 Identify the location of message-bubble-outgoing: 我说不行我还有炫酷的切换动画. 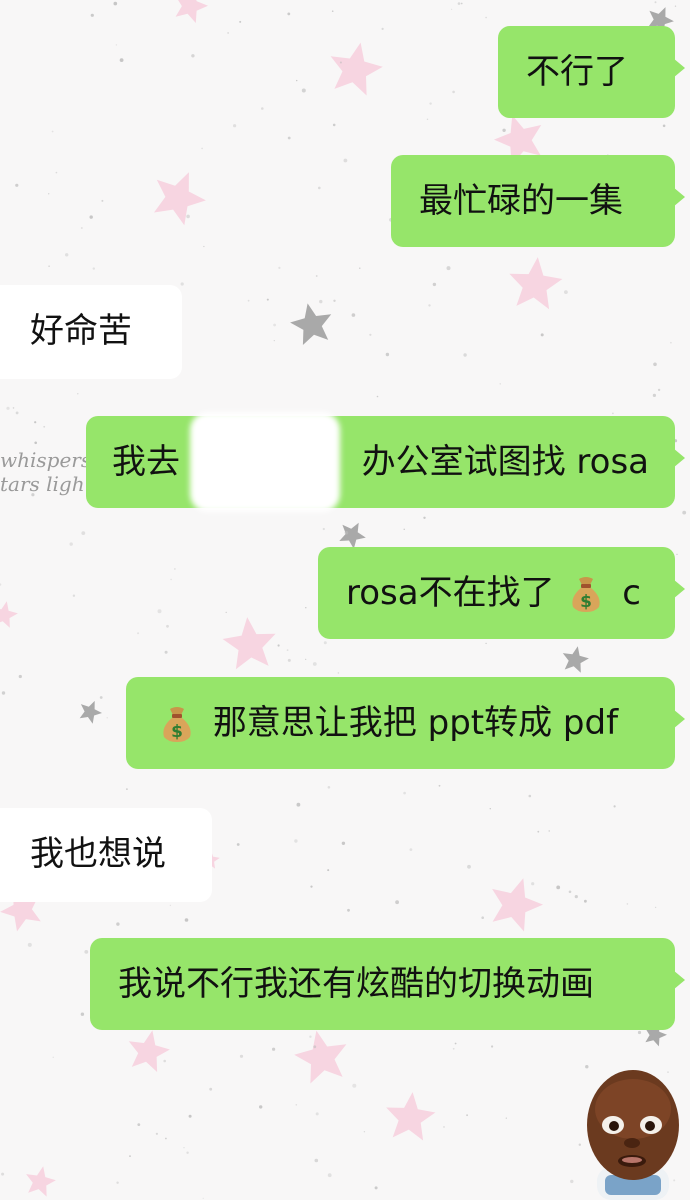
(387, 984).